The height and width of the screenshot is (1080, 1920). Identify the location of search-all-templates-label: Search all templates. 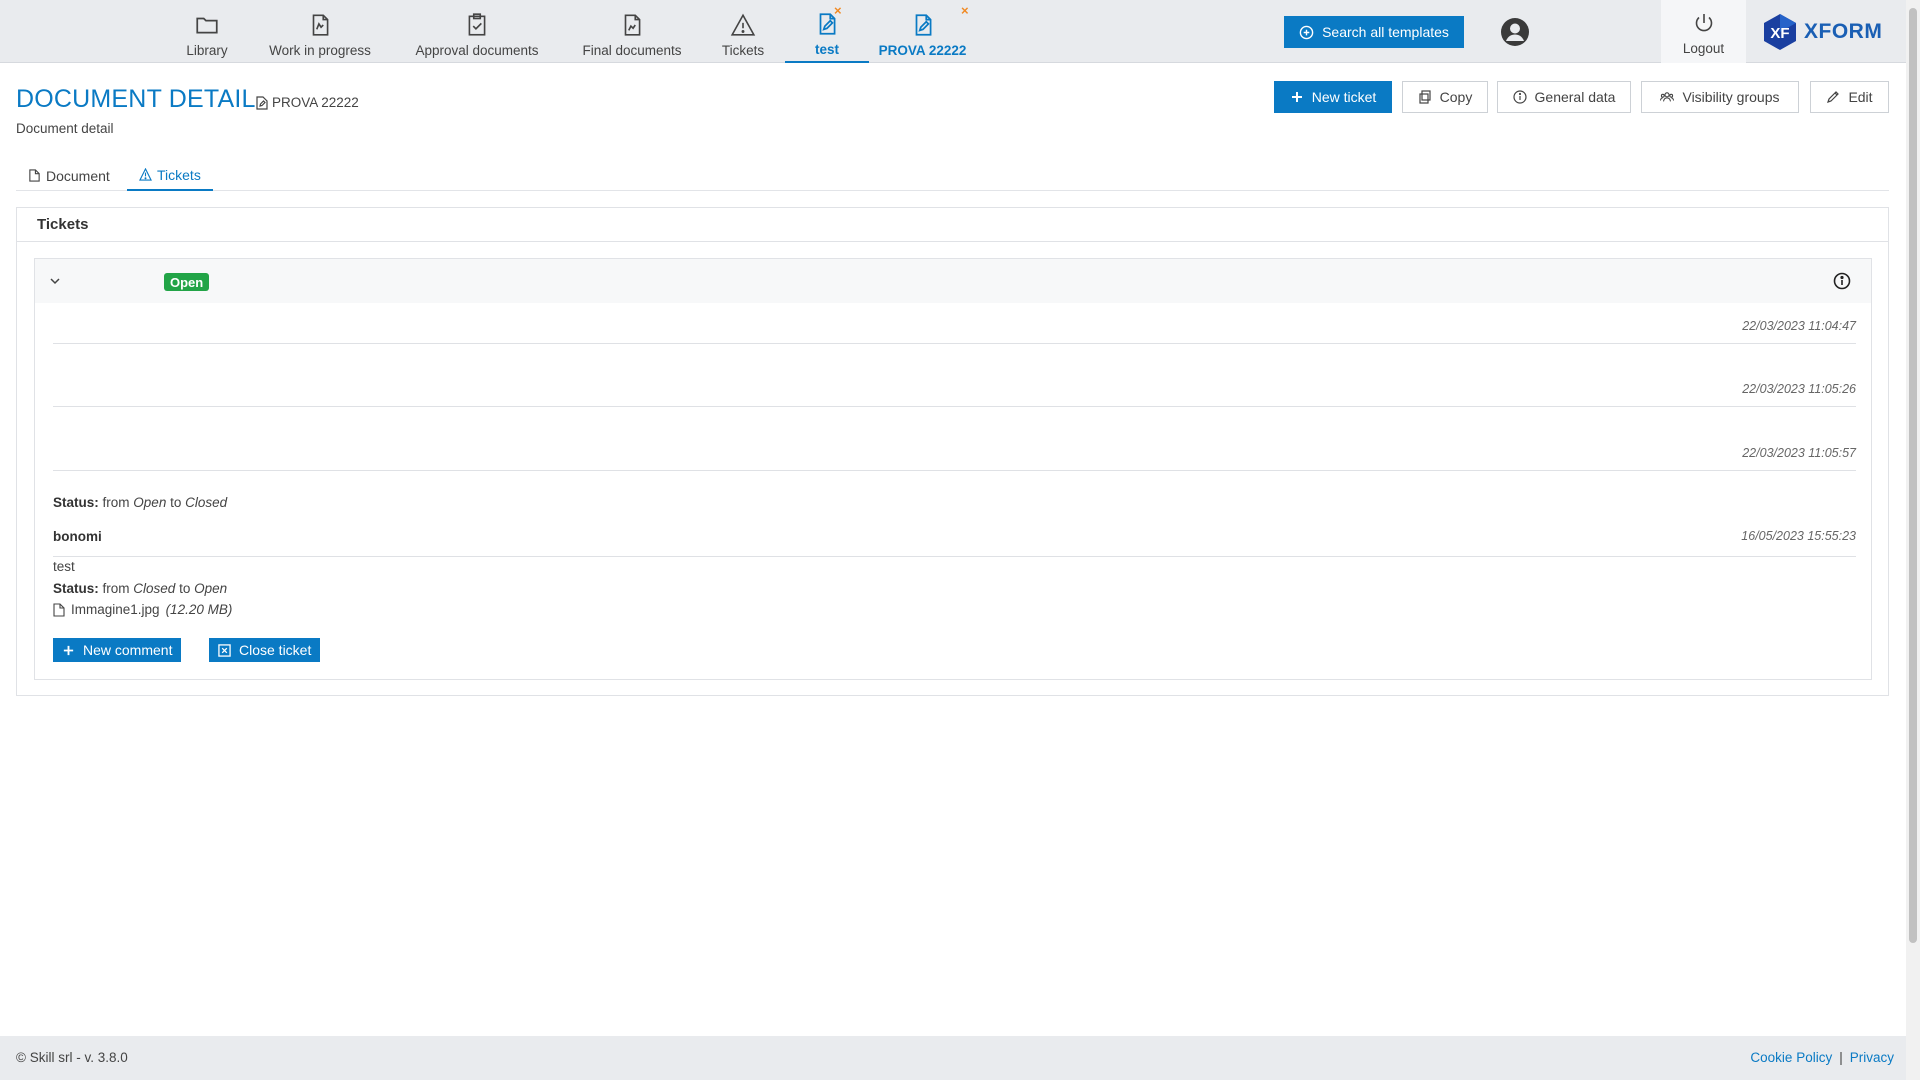
(1385, 32).